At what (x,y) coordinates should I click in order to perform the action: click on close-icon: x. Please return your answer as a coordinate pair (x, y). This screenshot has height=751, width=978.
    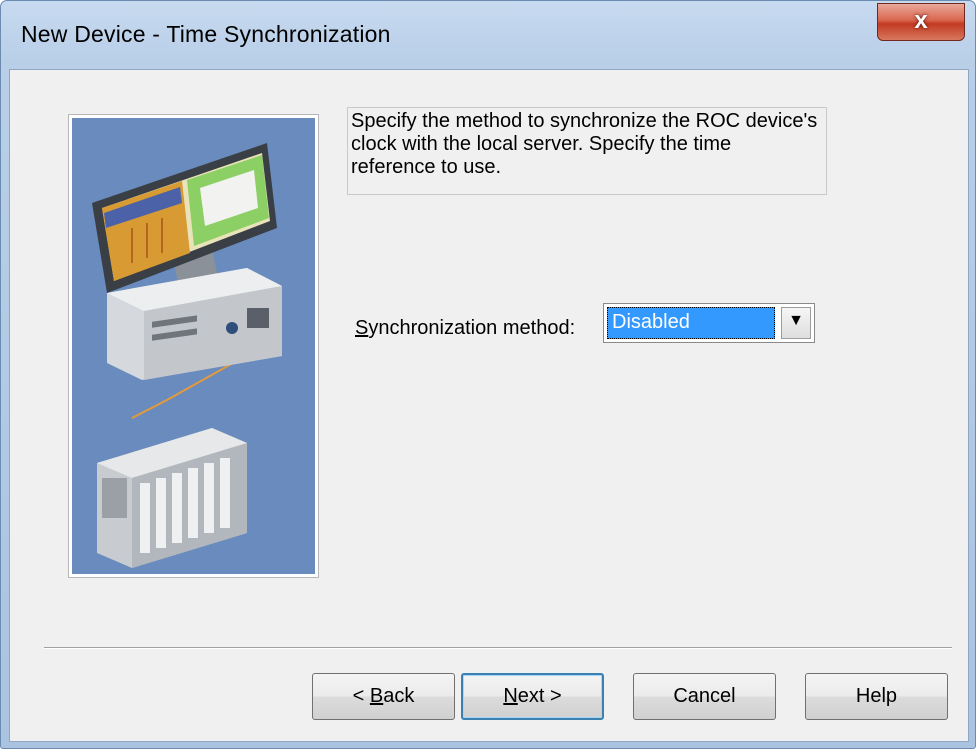
    Looking at the image, I should click on (921, 20).